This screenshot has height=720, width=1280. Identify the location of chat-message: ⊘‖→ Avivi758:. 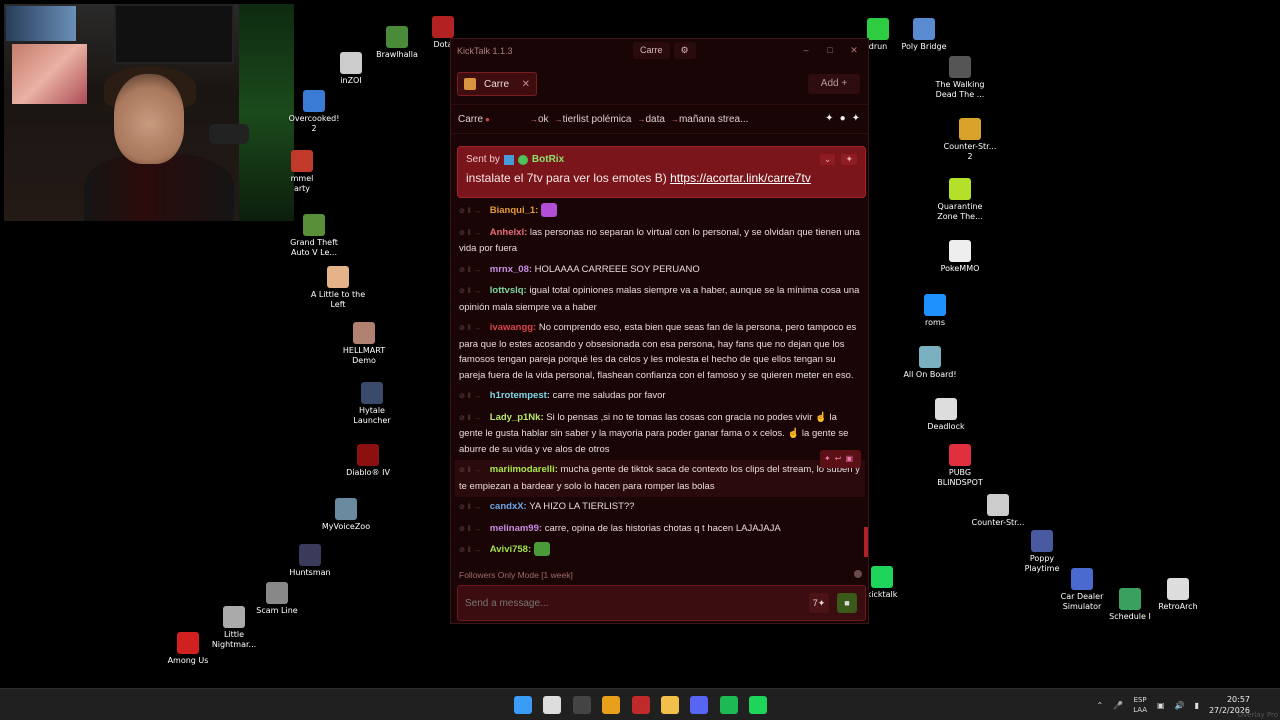
(660, 549).